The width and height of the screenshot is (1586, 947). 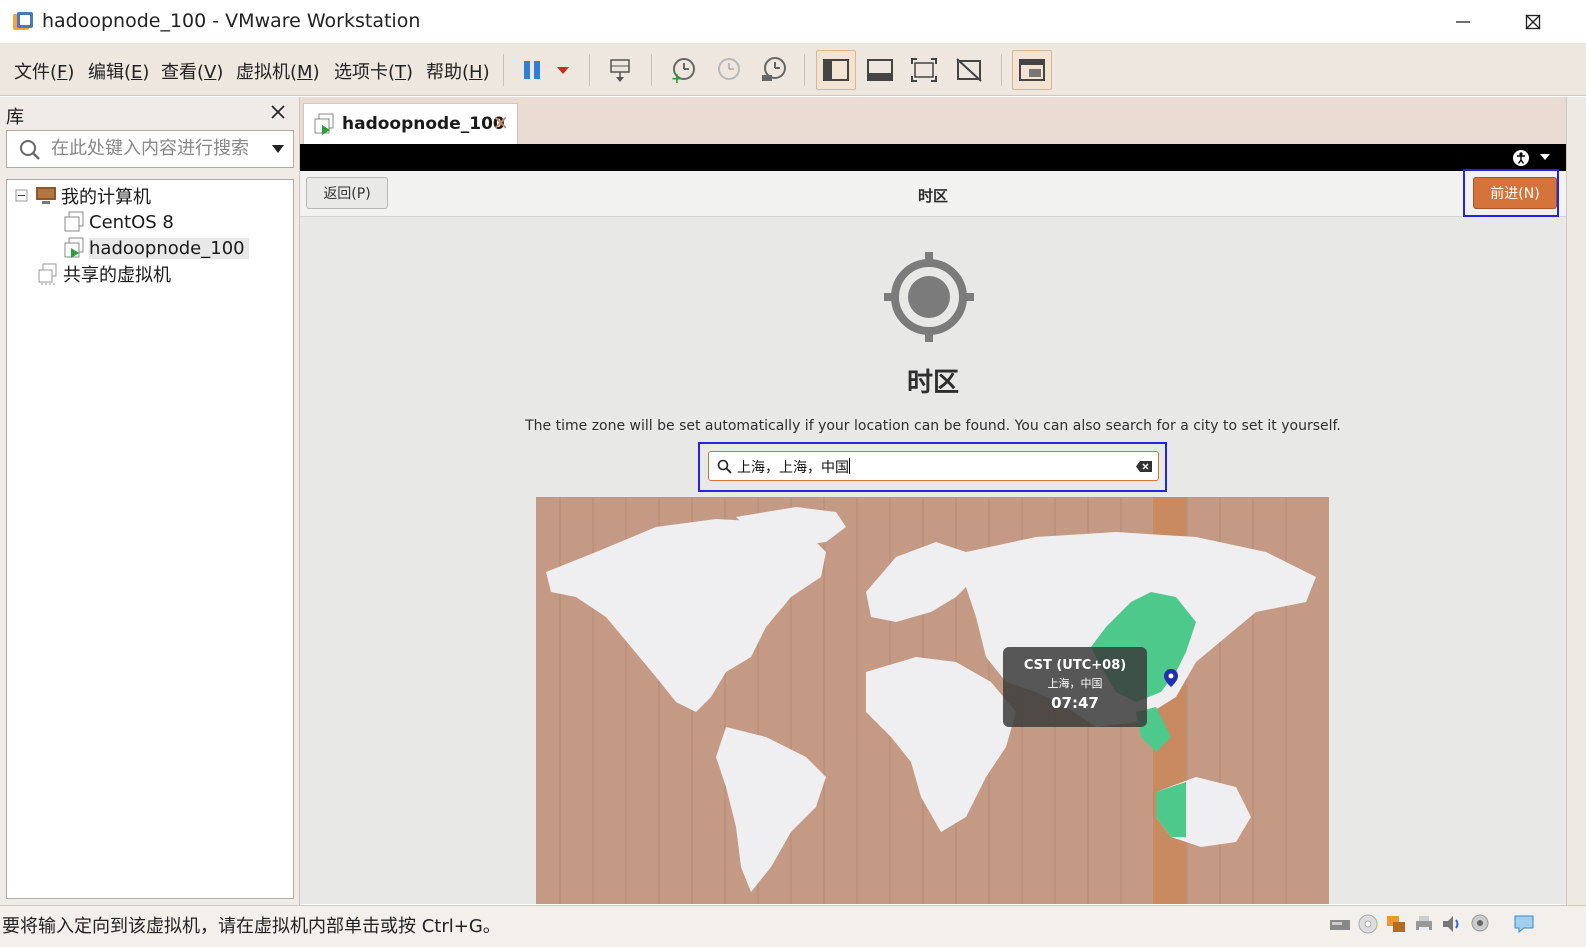 I want to click on vmware-app-icon, so click(x=23, y=21).